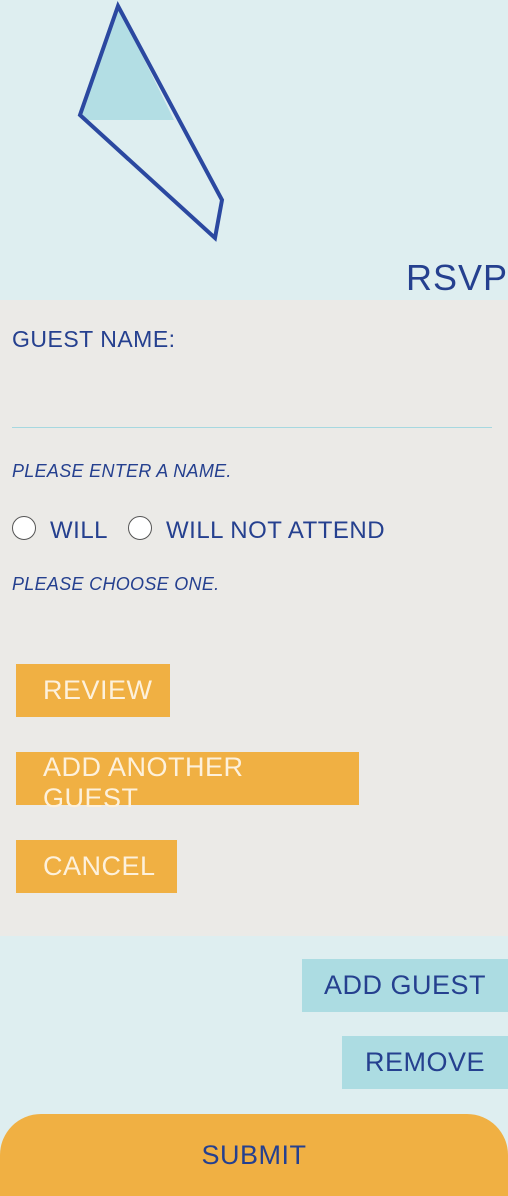 This screenshot has height=1196, width=508. Describe the element at coordinates (96, 866) in the screenshot. I see `cancel-button: CANCEL` at that location.